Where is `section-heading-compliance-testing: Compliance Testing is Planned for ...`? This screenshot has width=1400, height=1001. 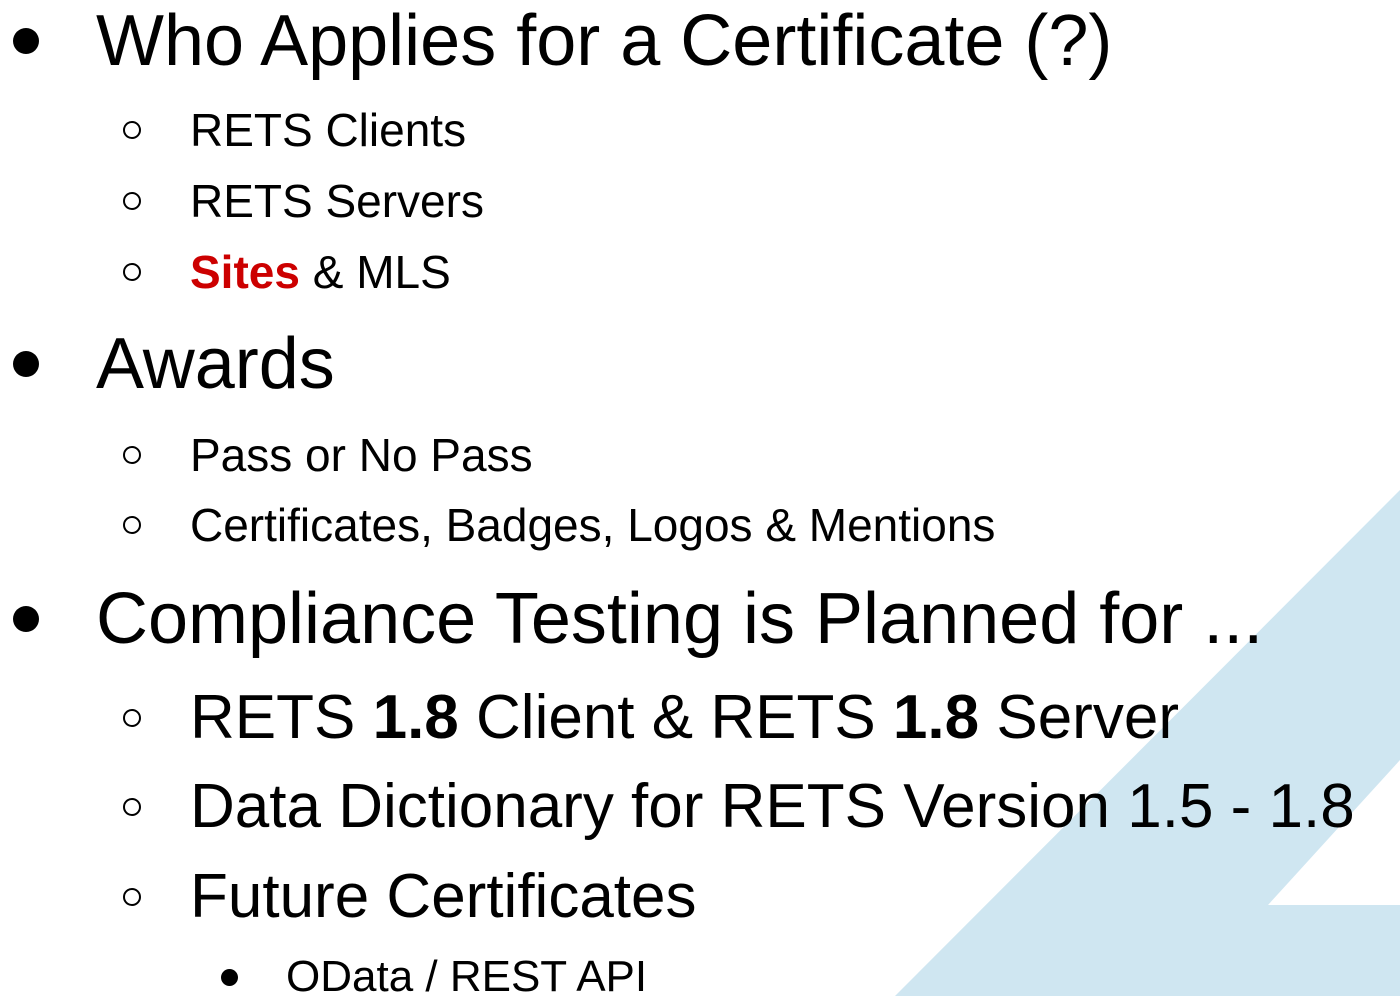 section-heading-compliance-testing: Compliance Testing is Planned for ... is located at coordinates (679, 619).